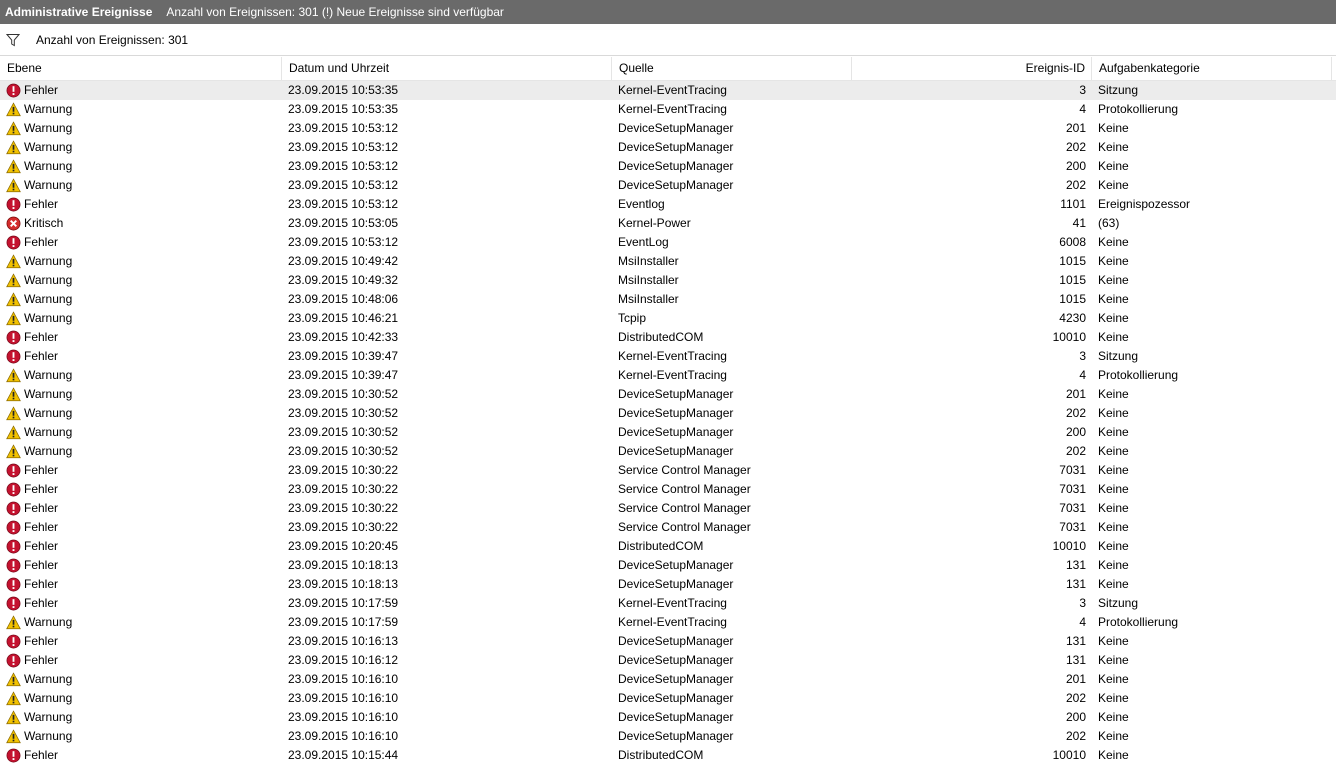  What do you see at coordinates (343, 337) in the screenshot?
I see `date-cell: 23.09.2015 10:42:33` at bounding box center [343, 337].